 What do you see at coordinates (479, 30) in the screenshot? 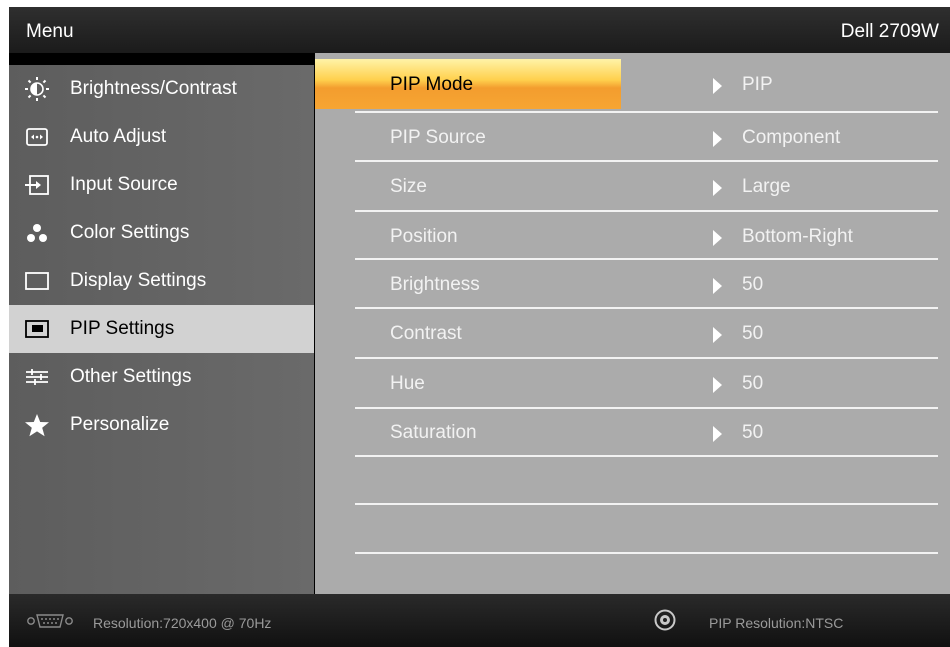
I see `menu-header: Menu Dell 2709W` at bounding box center [479, 30].